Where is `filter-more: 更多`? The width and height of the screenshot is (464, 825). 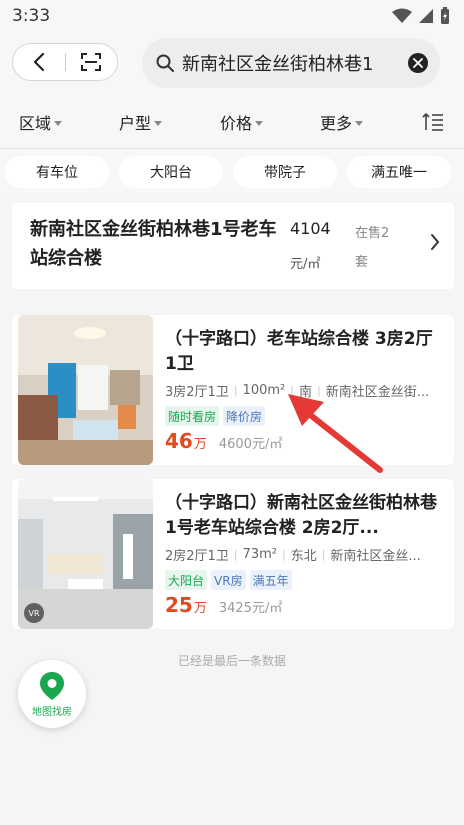
filter-more: 更多 is located at coordinates (342, 122).